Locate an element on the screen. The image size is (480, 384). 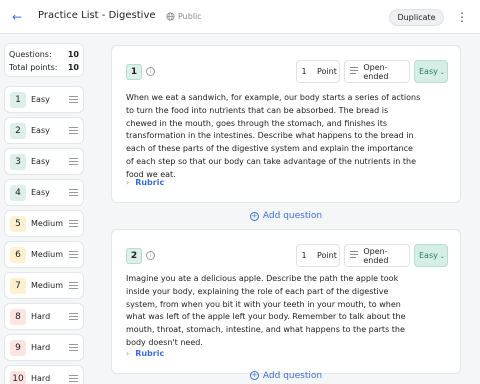
question-list-item: 7 Medium is located at coordinates (44, 285).